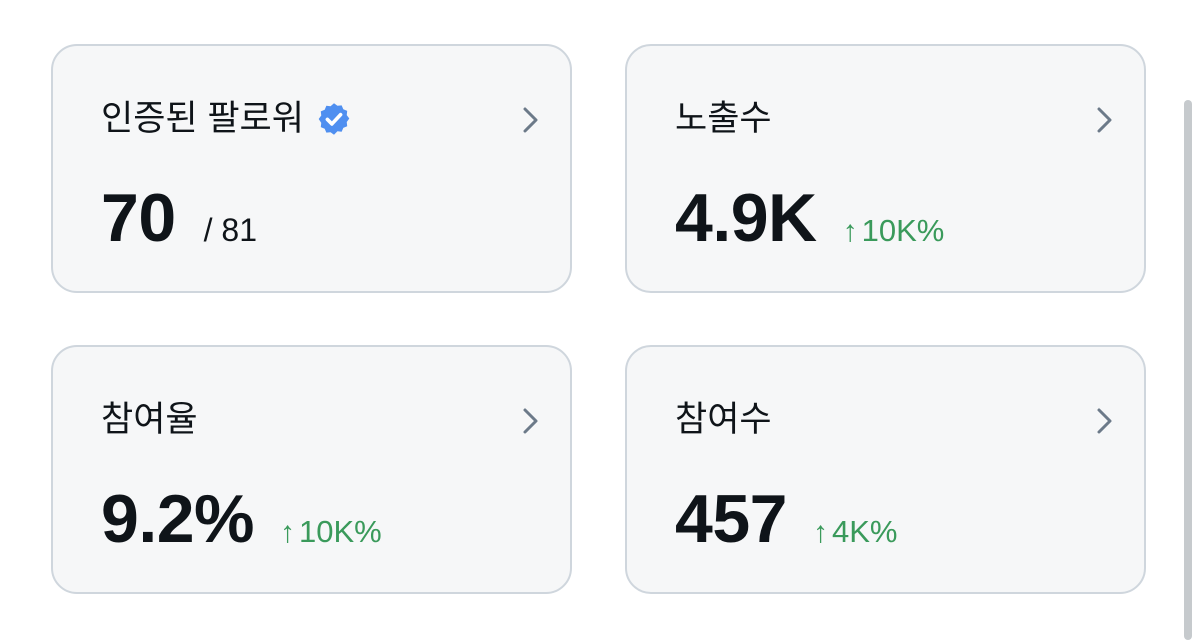 This screenshot has width=1200, height=640. I want to click on metric-value: 4.9K, so click(746, 218).